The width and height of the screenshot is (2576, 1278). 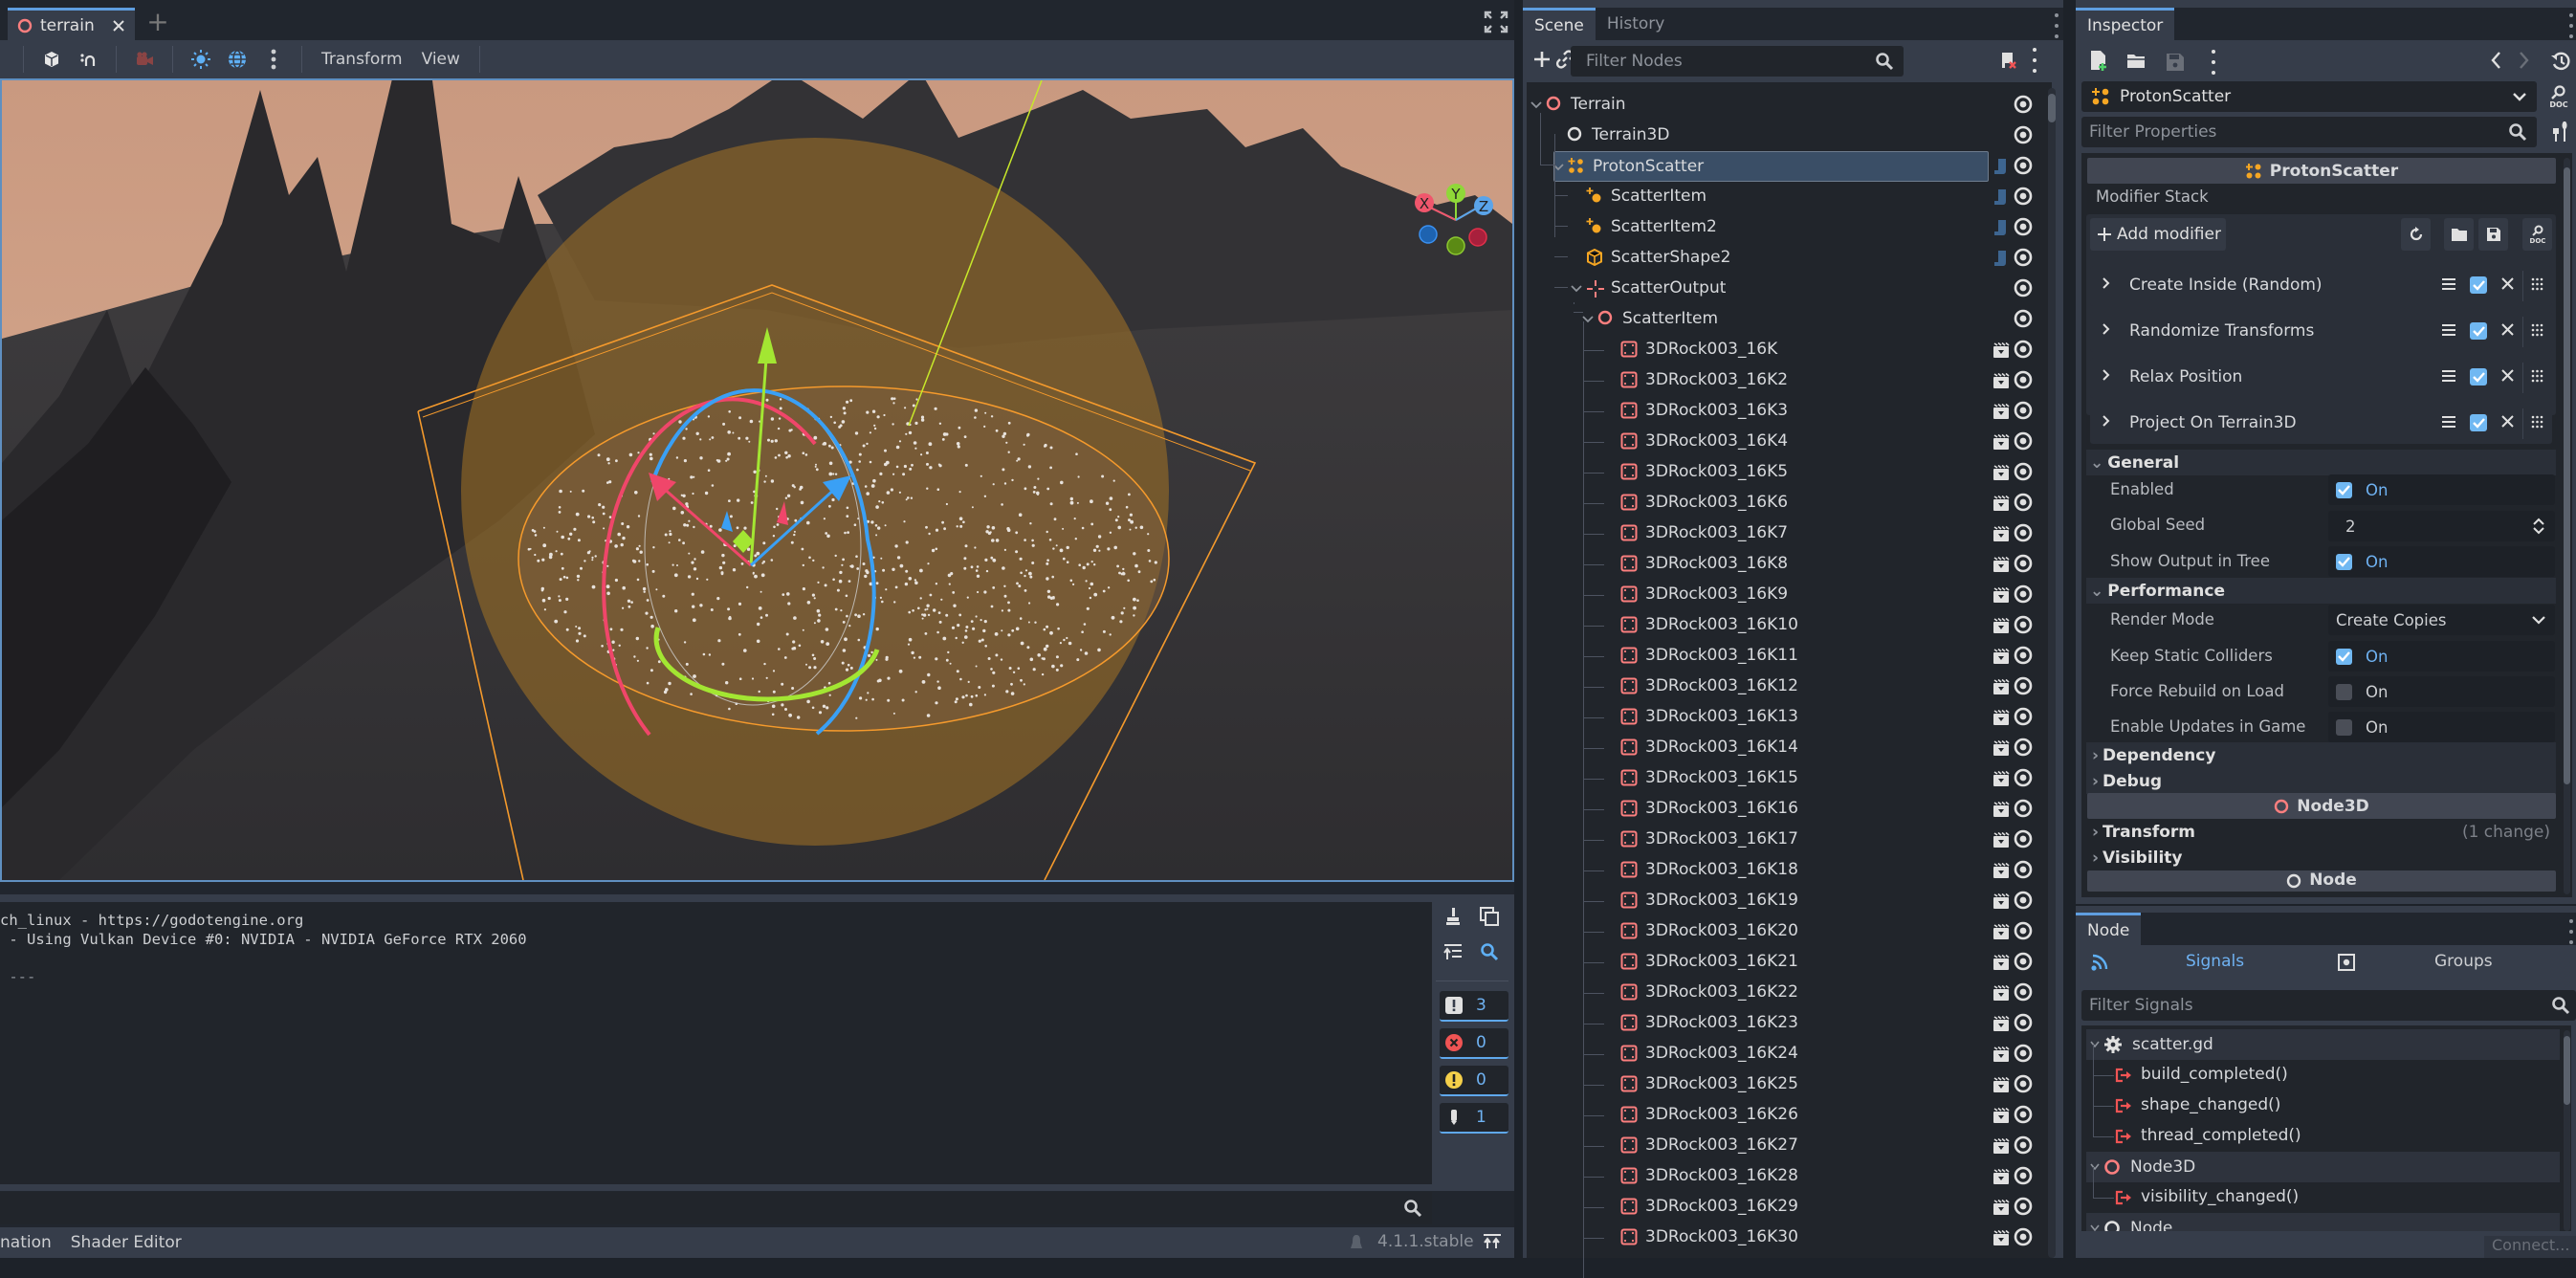 I want to click on detach-script-icon, so click(x=2009, y=60).